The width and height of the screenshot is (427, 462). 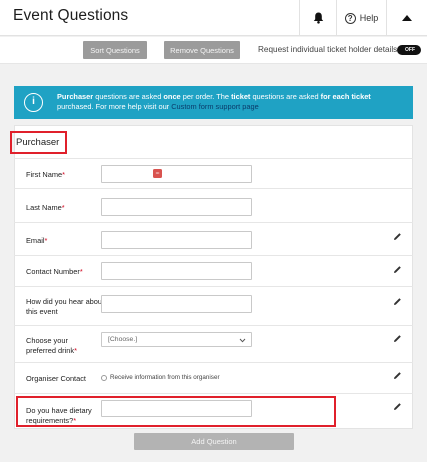 I want to click on question-label: Choose your preferred drink*, so click(x=51, y=345).